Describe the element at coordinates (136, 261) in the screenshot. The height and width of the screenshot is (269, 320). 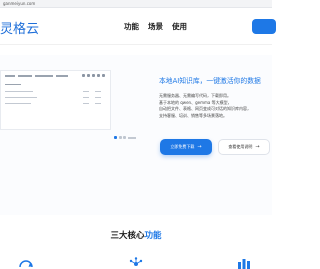
I see `network-icon` at that location.